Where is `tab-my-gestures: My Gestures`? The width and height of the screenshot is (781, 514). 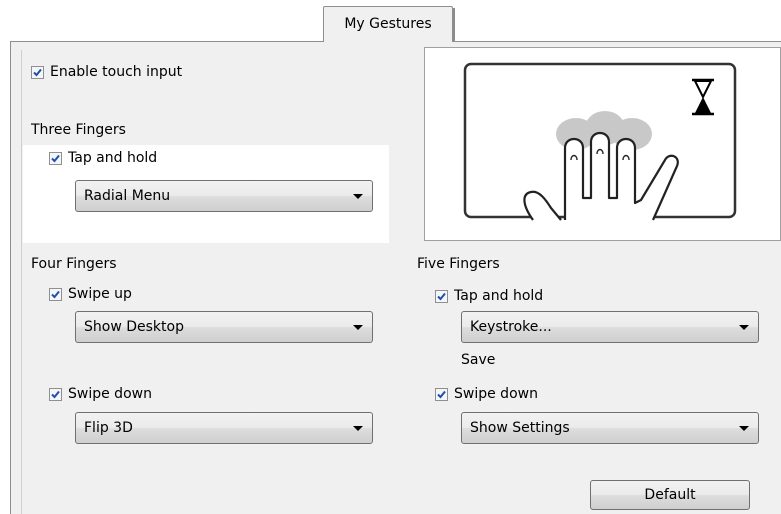 tab-my-gestures: My Gestures is located at coordinates (388, 24).